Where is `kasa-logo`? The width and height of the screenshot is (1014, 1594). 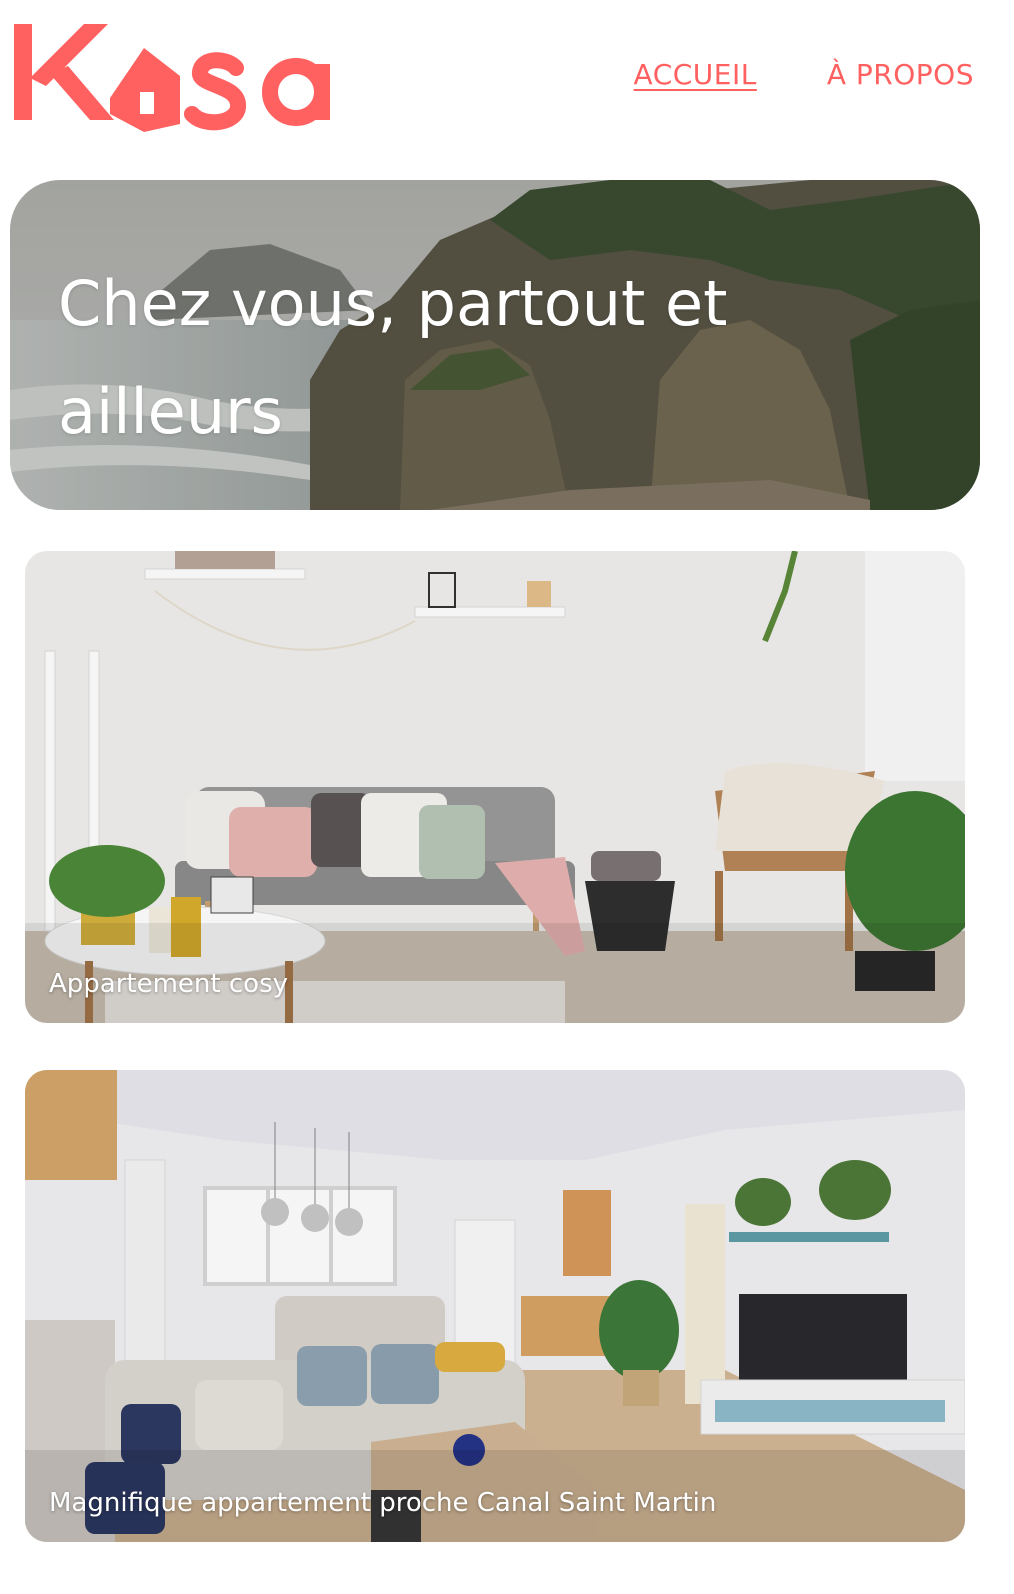
kasa-logo is located at coordinates (184, 76).